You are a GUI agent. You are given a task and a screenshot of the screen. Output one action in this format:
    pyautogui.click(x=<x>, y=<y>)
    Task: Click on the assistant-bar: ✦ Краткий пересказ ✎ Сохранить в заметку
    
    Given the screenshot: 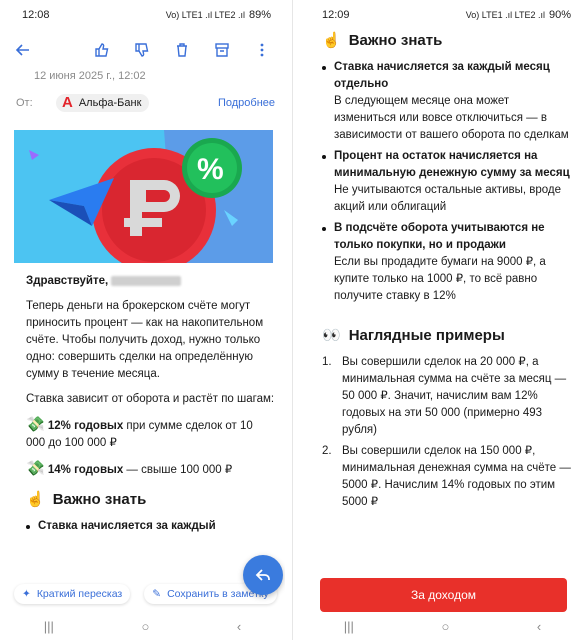 What is the action you would take?
    pyautogui.click(x=142, y=594)
    